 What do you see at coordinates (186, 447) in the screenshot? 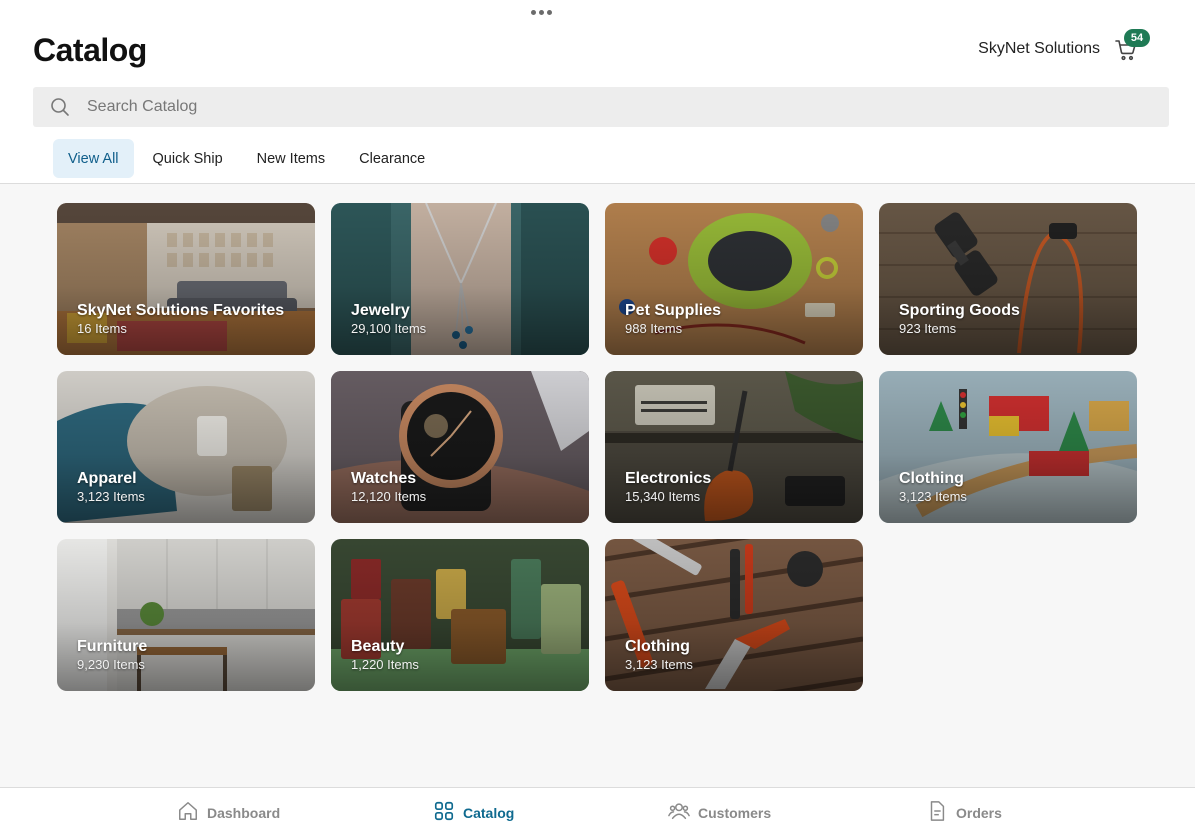
I see `category-card: Apparel 3,123 Items` at bounding box center [186, 447].